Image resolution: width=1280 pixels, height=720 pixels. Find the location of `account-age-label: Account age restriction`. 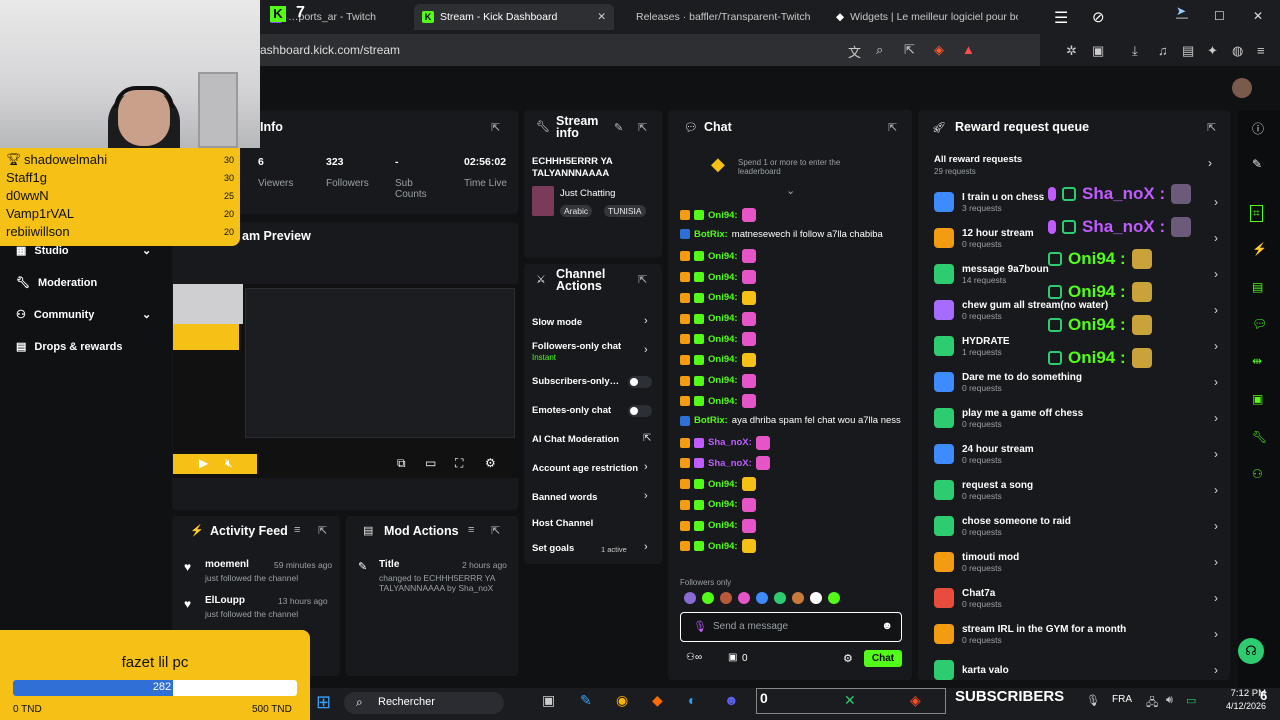

account-age-label: Account age restriction is located at coordinates (585, 468).